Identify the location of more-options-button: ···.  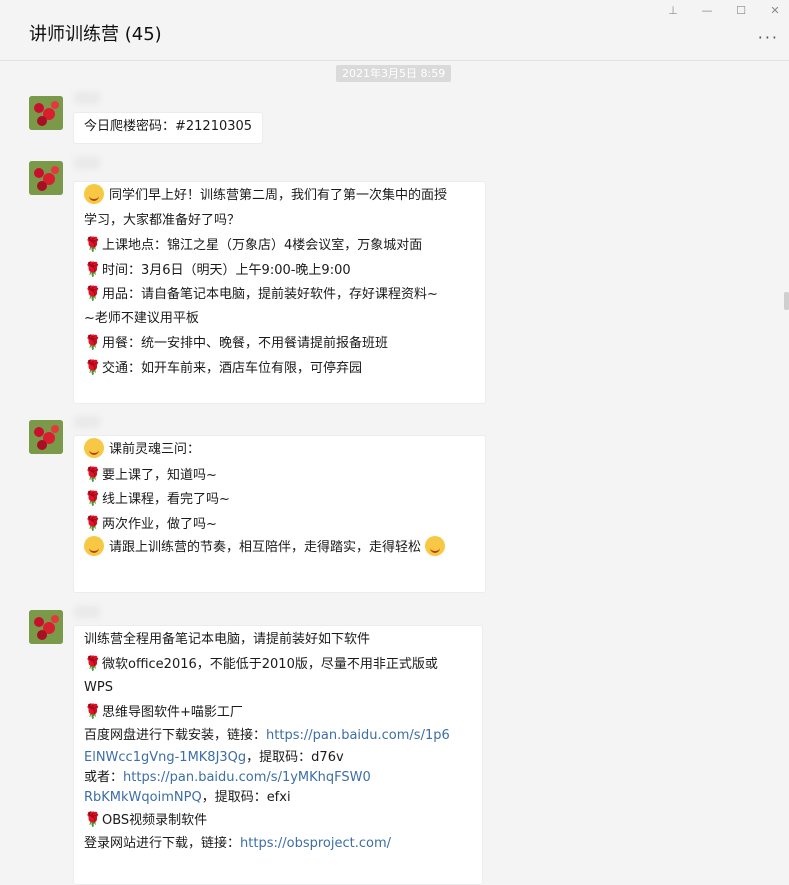
(768, 37).